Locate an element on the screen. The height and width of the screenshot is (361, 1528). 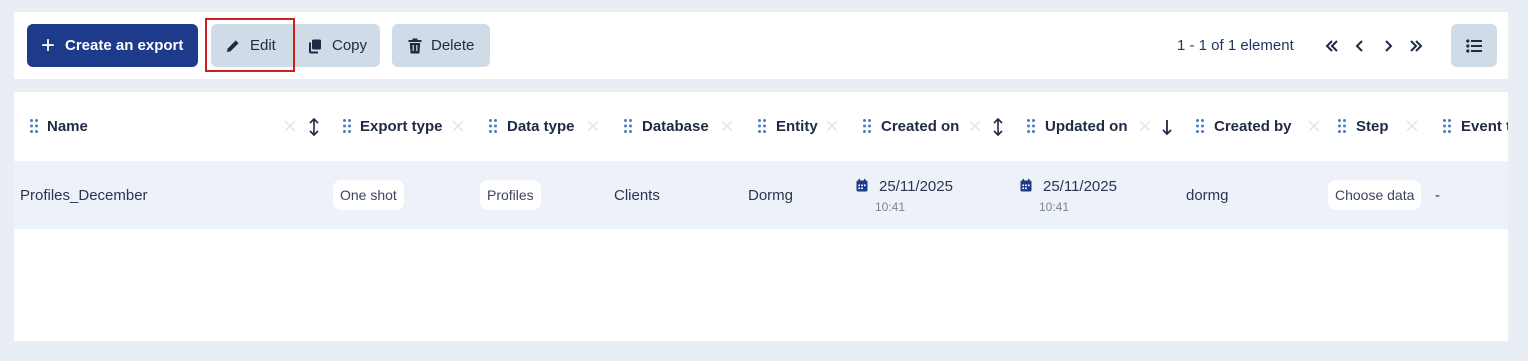
cell-step-chip: Choose data is located at coordinates (1375, 195).